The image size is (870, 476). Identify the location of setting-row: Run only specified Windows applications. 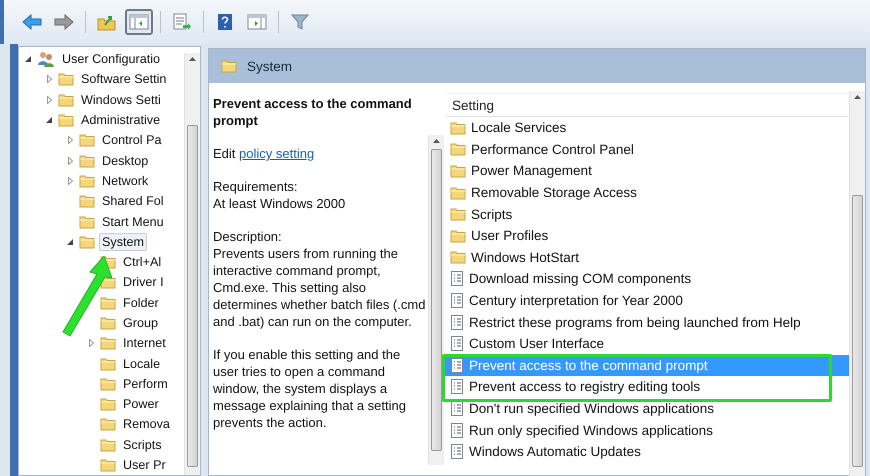
(646, 430).